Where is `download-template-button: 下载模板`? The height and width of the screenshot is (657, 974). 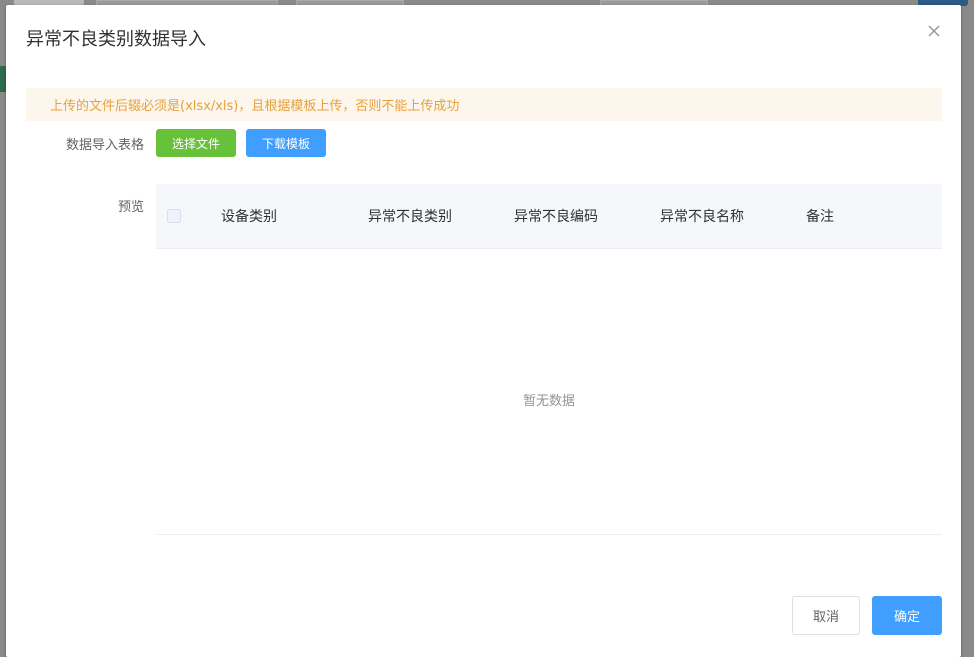 download-template-button: 下载模板 is located at coordinates (286, 143).